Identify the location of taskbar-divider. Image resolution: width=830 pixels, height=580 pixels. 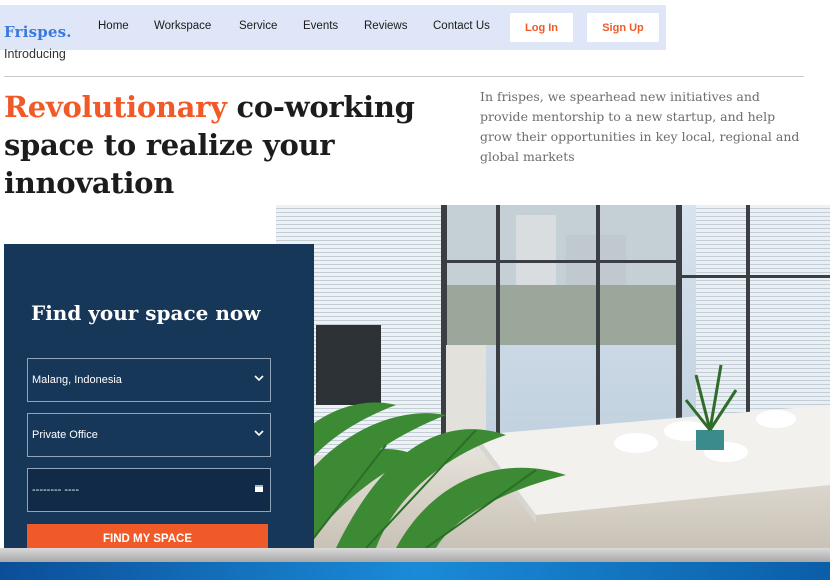
(415, 555).